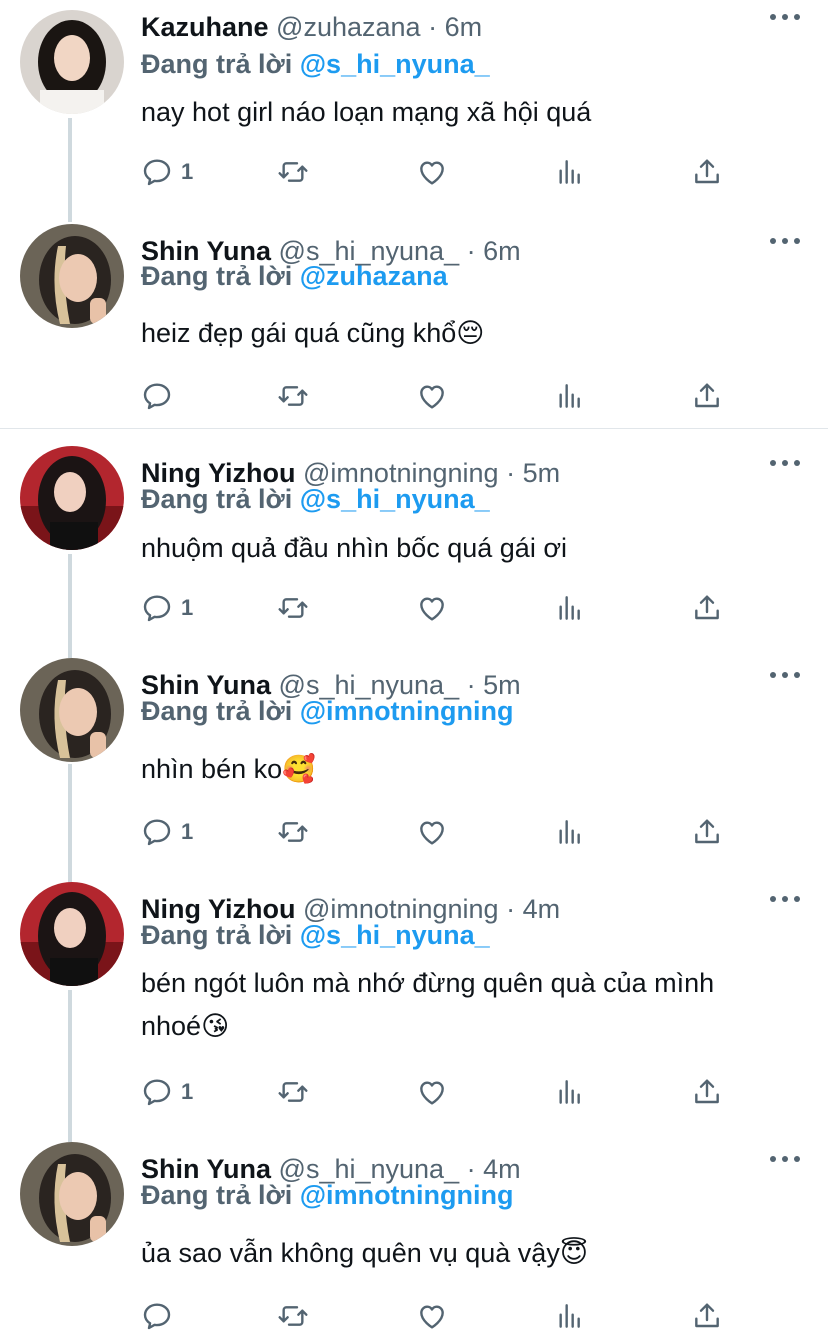  What do you see at coordinates (374, 276) in the screenshot?
I see `mention-link: @zuhazana` at bounding box center [374, 276].